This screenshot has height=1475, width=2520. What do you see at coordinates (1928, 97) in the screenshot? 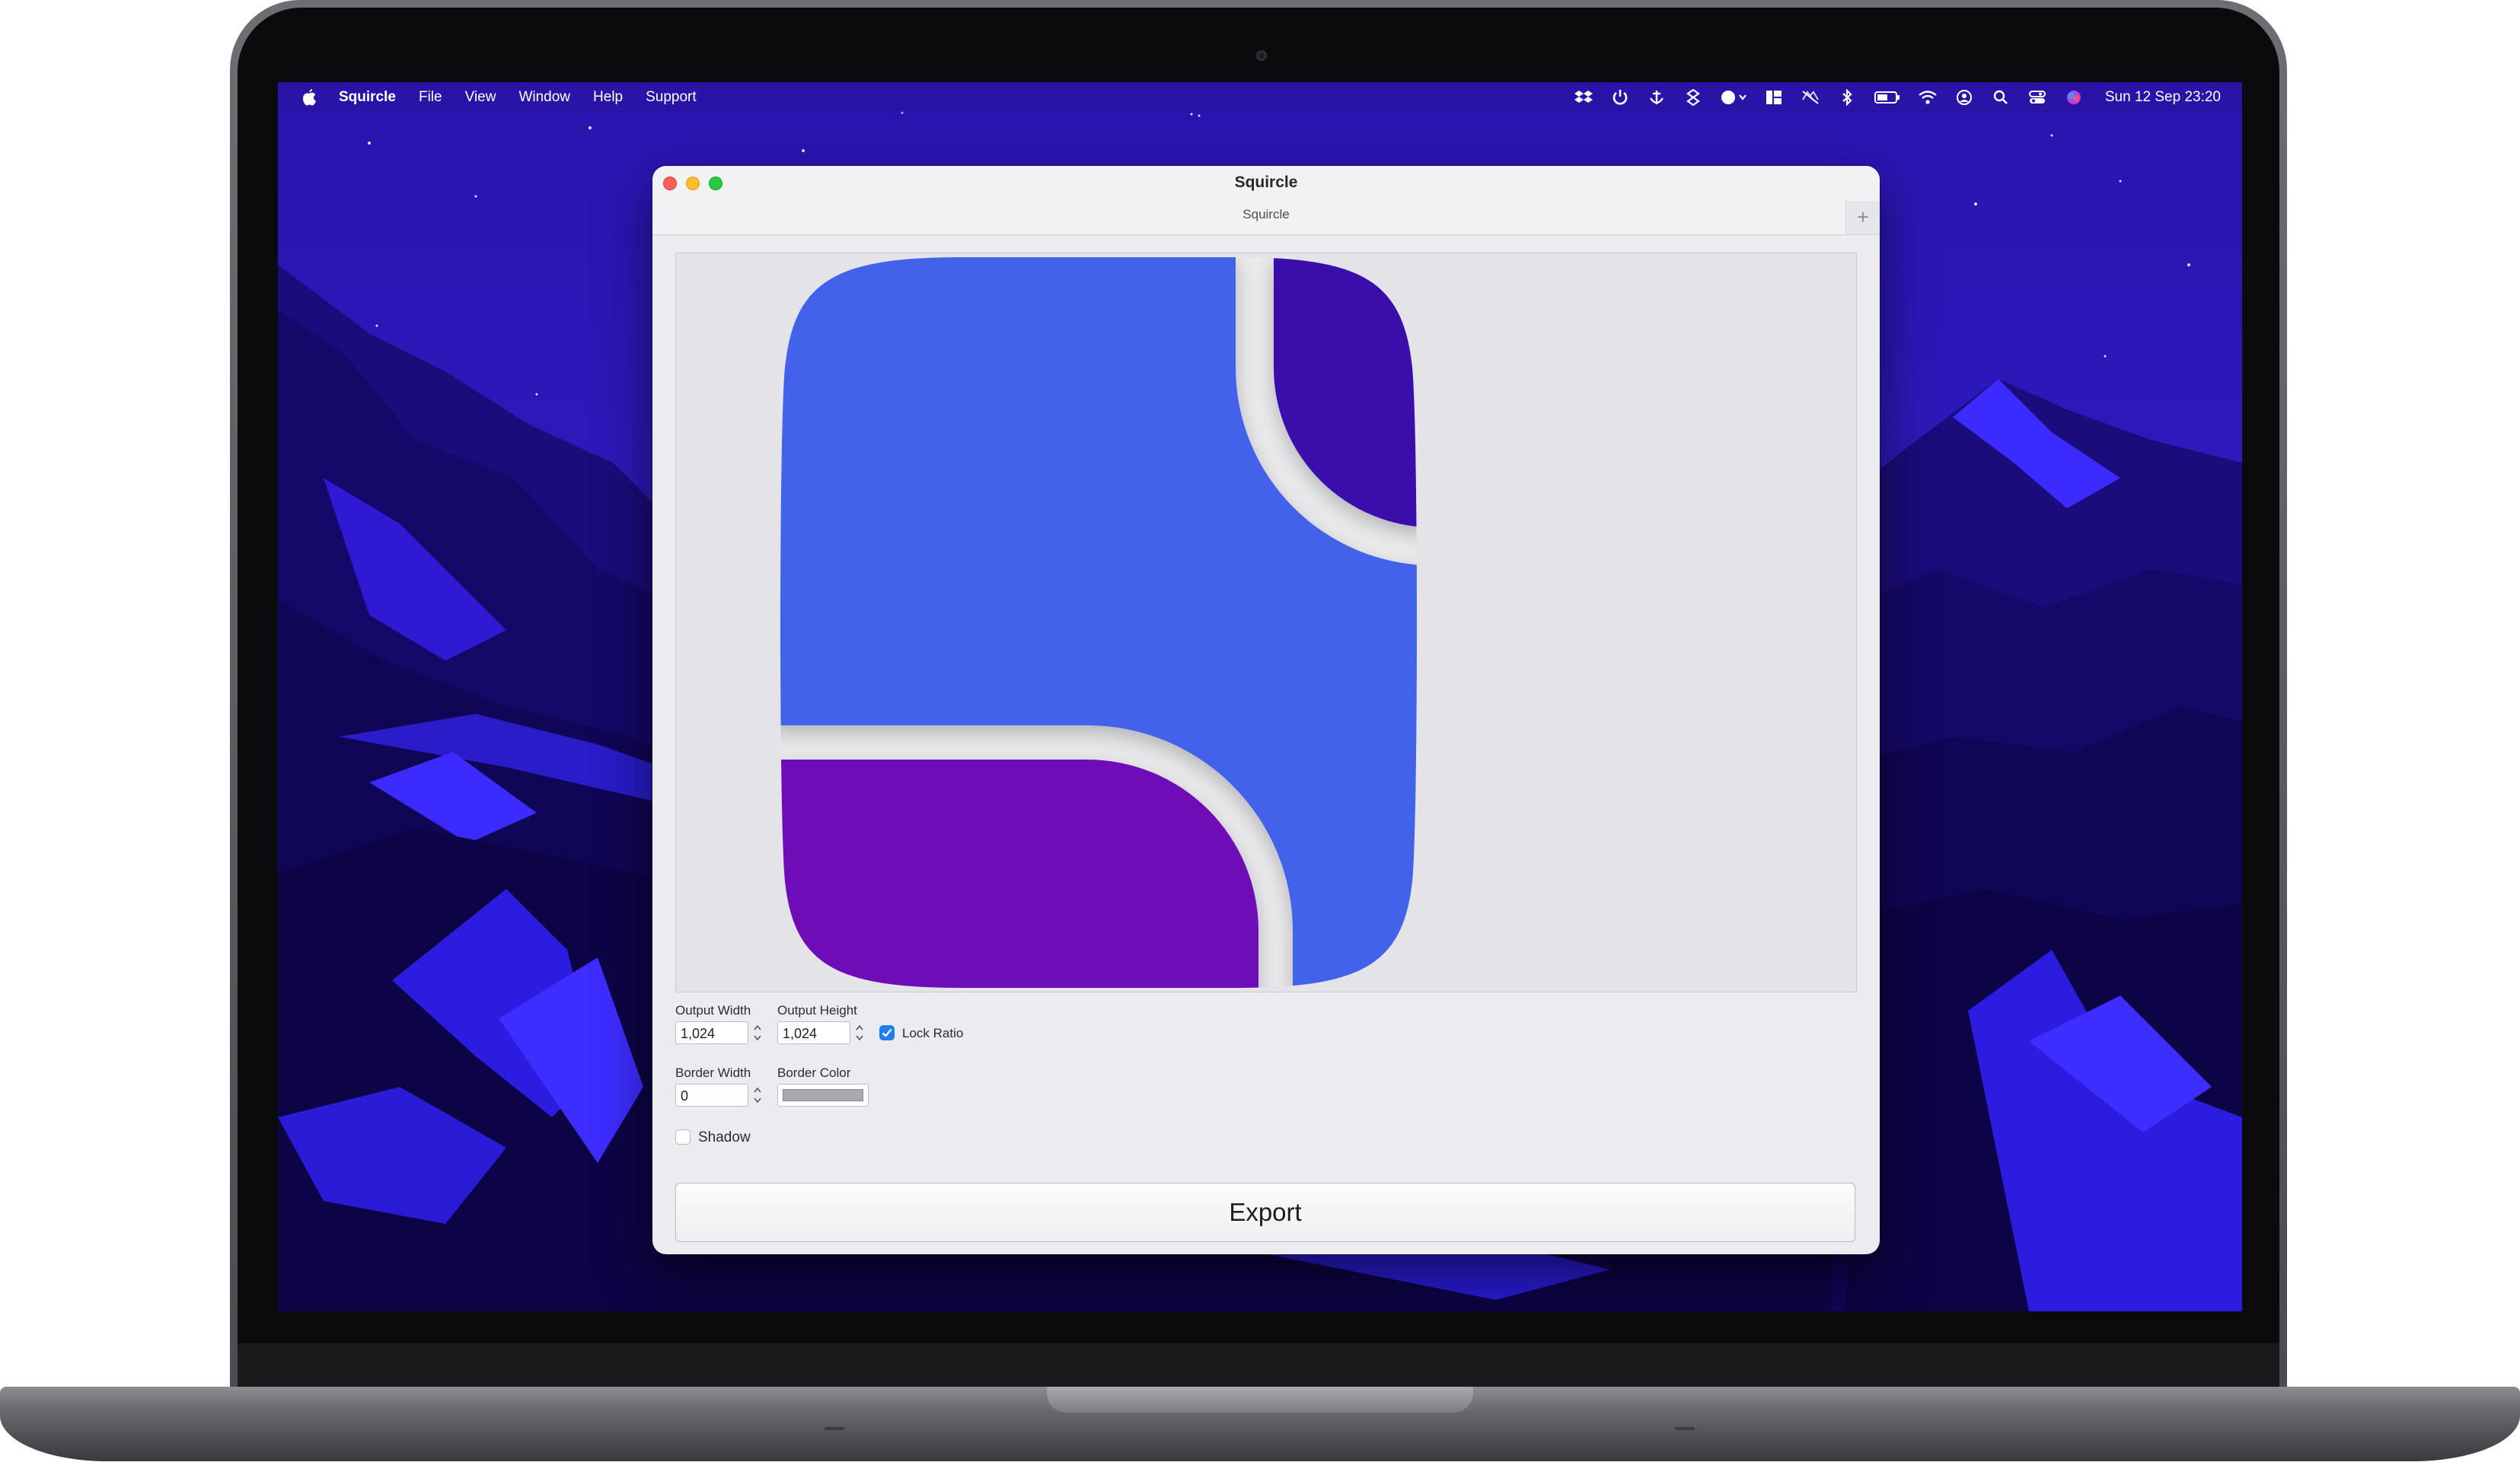
I see `wifi-icon` at bounding box center [1928, 97].